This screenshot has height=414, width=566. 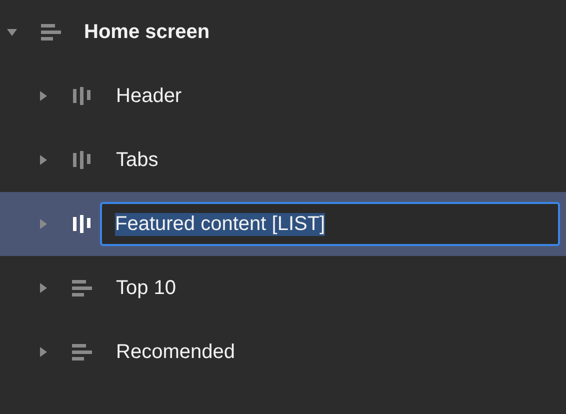 What do you see at coordinates (12, 32) in the screenshot?
I see `caret-down-icon` at bounding box center [12, 32].